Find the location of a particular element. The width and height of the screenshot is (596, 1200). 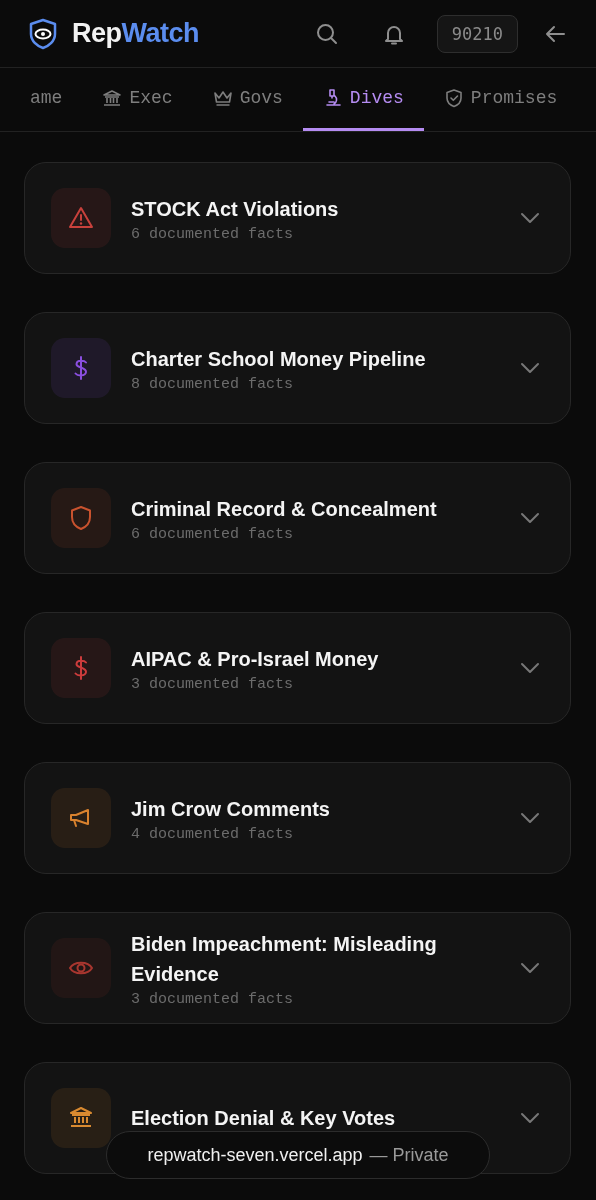

dive-title: Election Denial & Key Votes is located at coordinates (264, 1118).